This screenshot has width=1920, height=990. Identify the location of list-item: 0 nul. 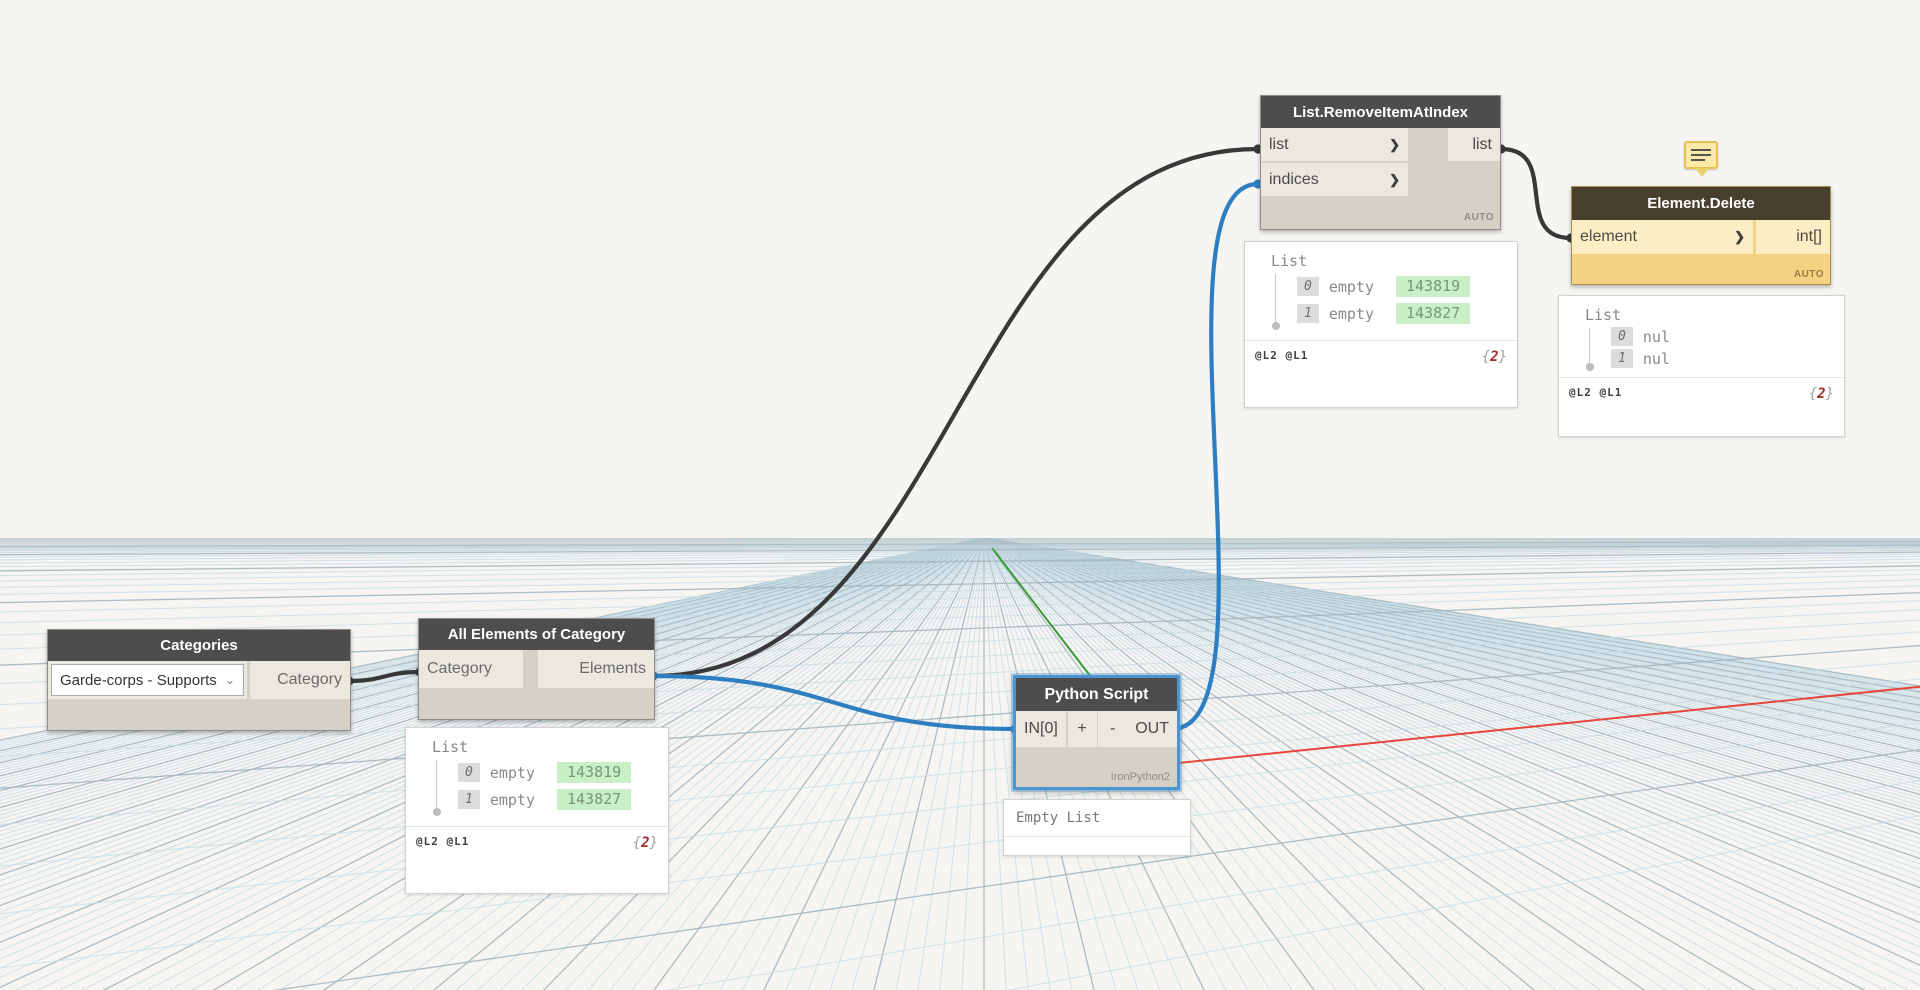
(1721, 336).